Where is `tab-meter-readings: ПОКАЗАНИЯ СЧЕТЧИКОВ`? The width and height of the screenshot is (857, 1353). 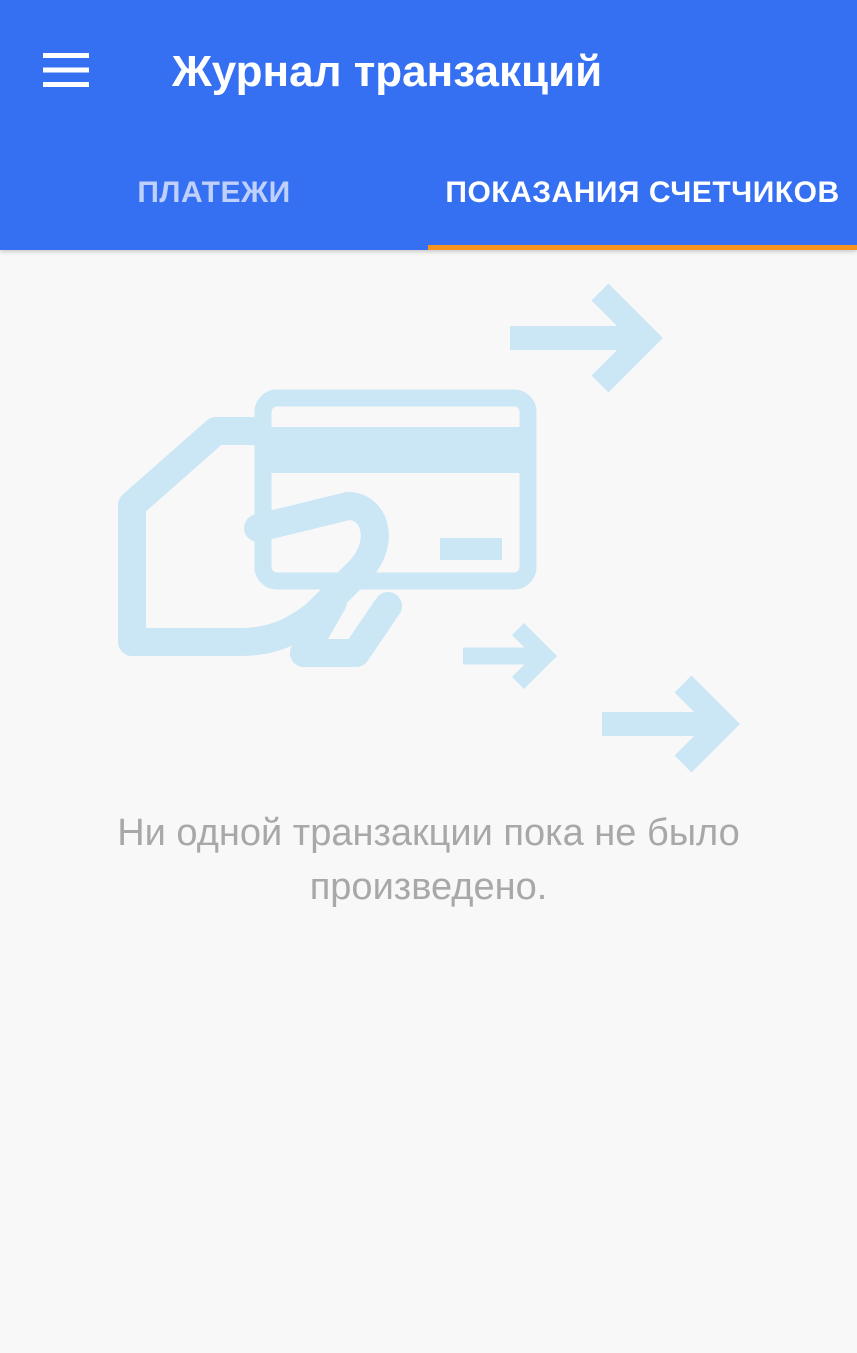
tab-meter-readings: ПОКАЗАНИЯ СЧЕТЧИКОВ is located at coordinates (642, 195).